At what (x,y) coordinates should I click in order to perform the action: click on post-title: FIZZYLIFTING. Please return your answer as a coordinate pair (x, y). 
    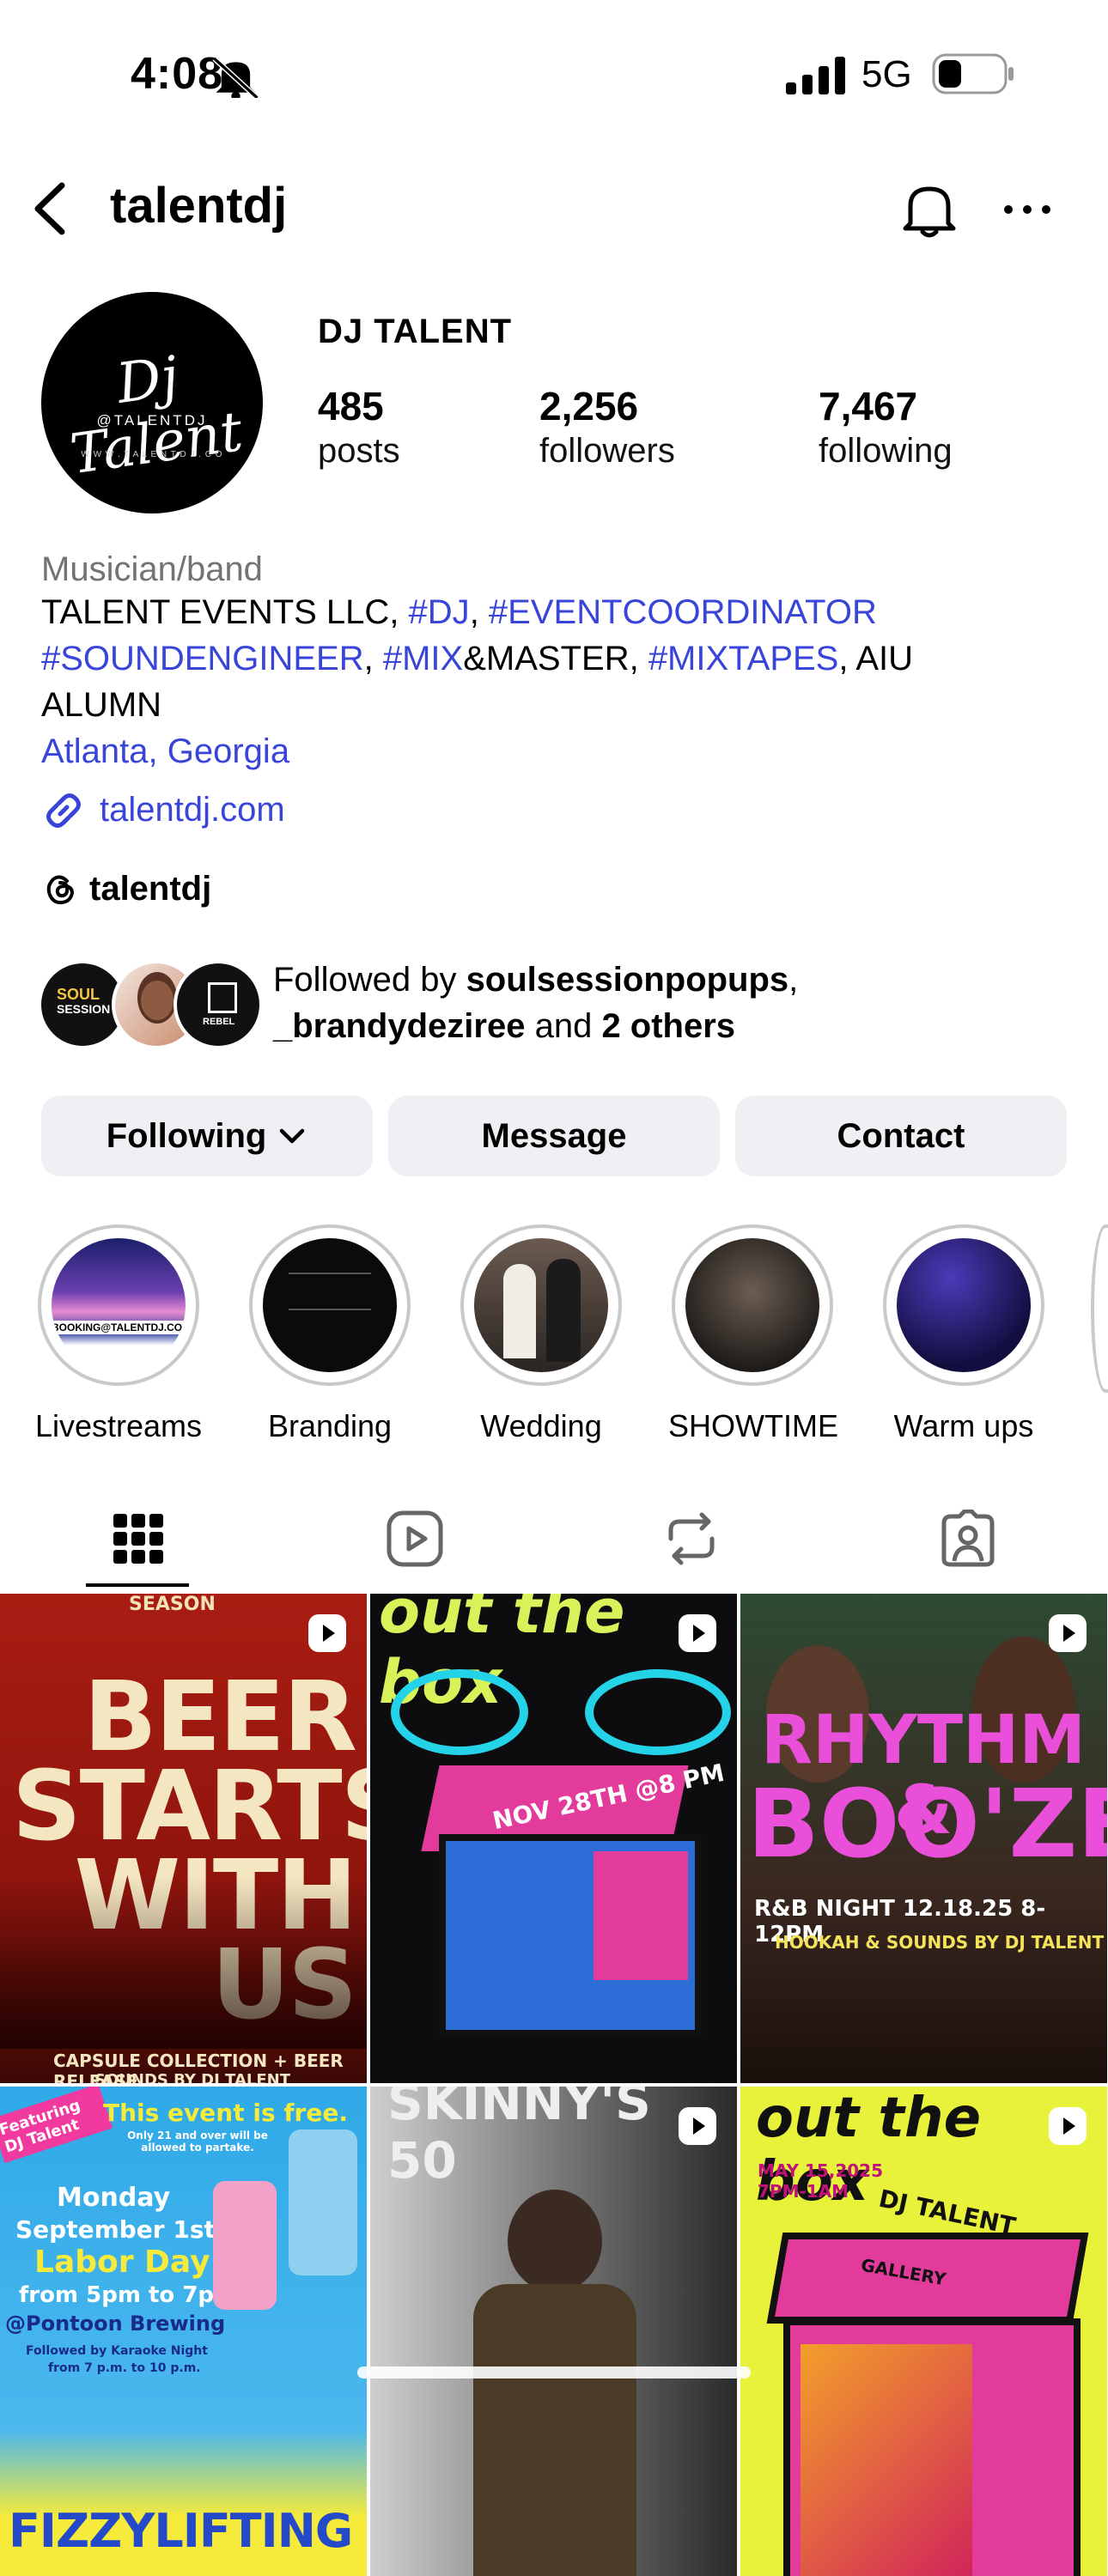
    Looking at the image, I should click on (181, 2531).